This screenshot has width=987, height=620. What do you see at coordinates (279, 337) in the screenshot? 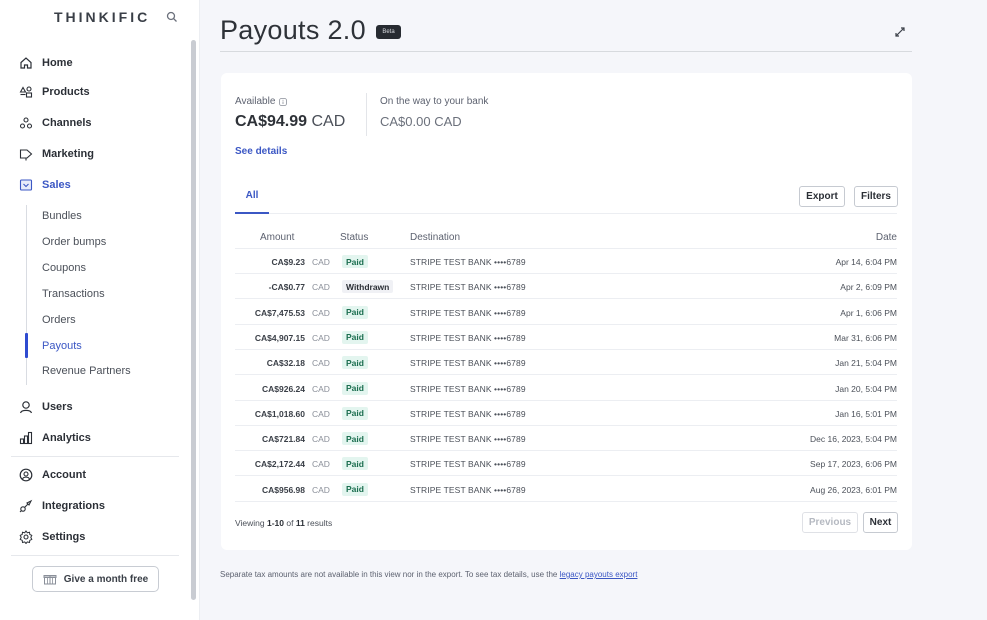
I see `payout-amount: CA$4,907.15` at bounding box center [279, 337].